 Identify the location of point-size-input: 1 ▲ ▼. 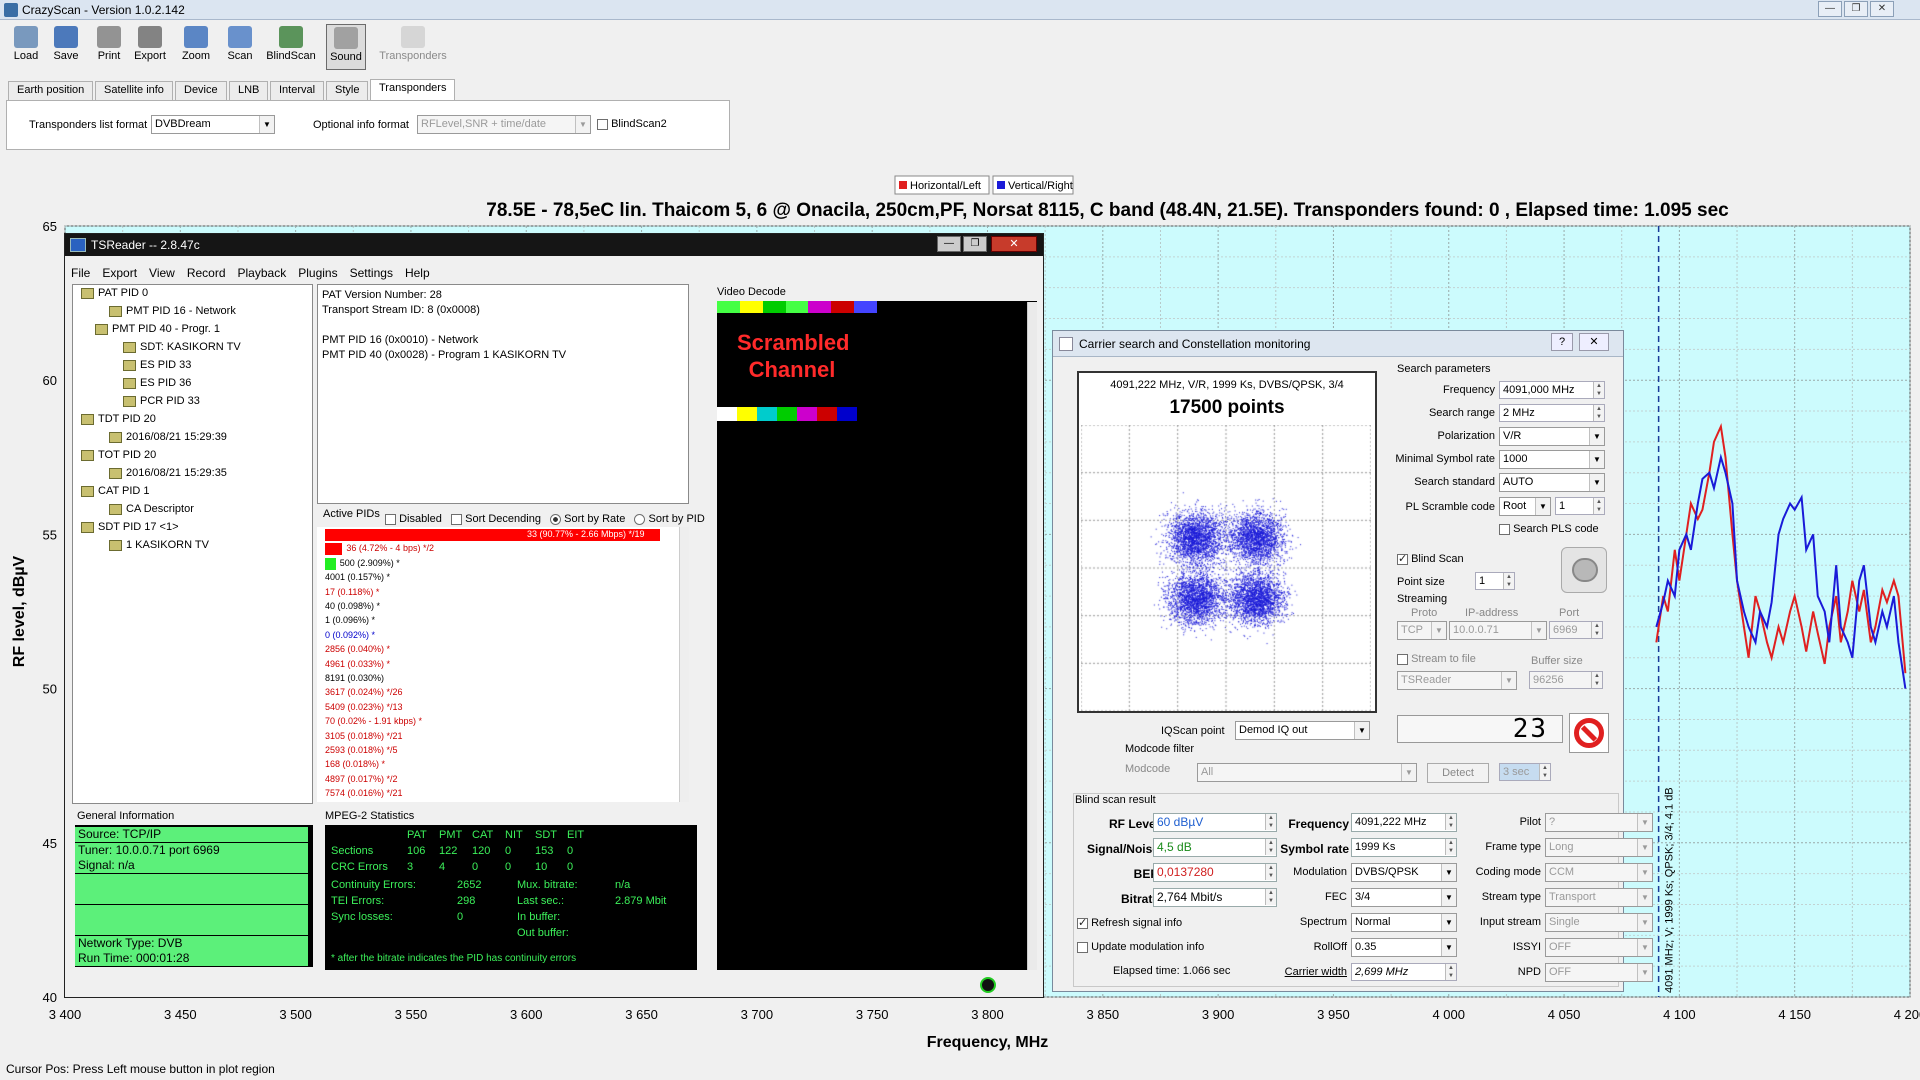
(1495, 581).